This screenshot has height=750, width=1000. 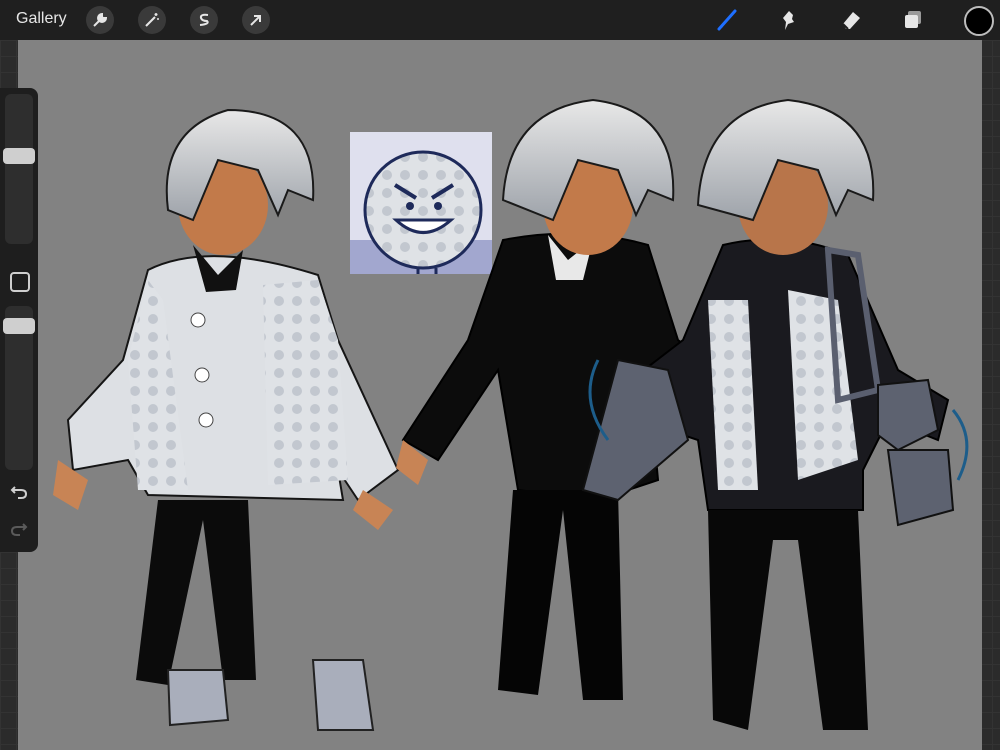 What do you see at coordinates (19, 325) in the screenshot?
I see `opacity-thumb` at bounding box center [19, 325].